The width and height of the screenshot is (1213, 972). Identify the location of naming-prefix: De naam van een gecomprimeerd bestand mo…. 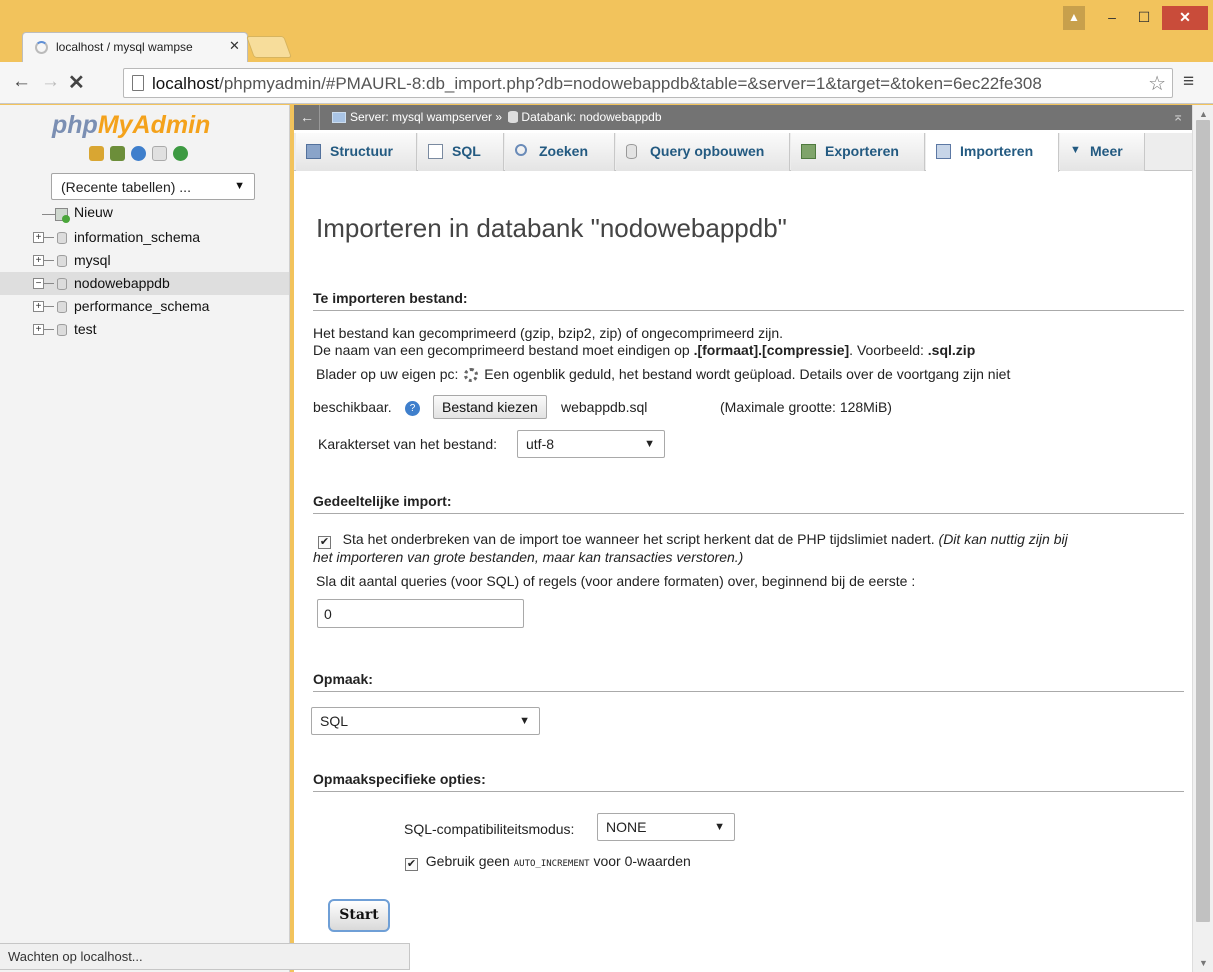
(503, 350).